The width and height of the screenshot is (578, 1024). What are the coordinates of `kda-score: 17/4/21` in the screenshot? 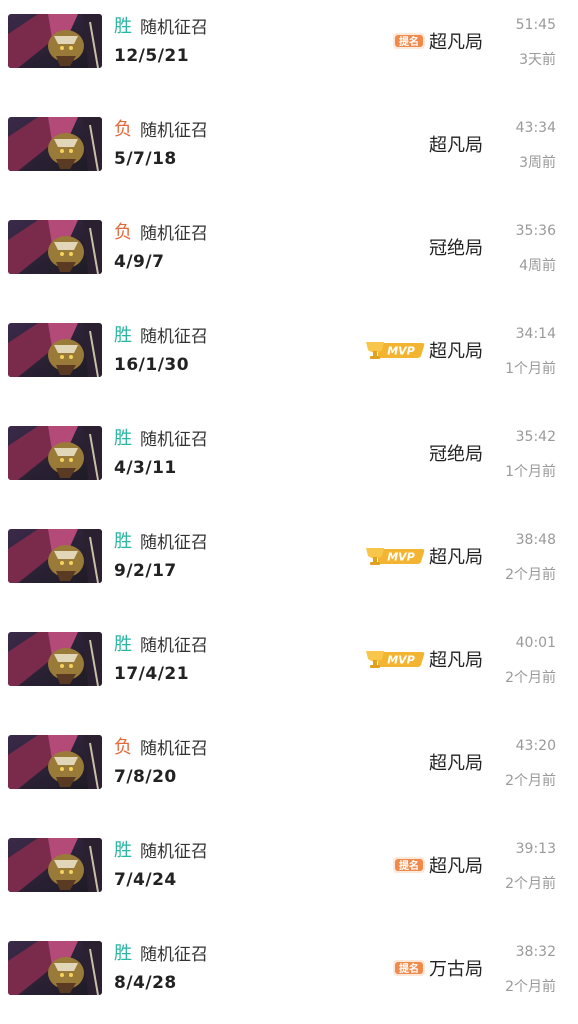 It's located at (152, 674).